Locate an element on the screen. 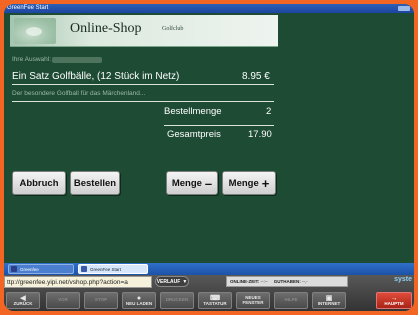 This screenshot has height=315, width=418. order-button: Bestellen is located at coordinates (95, 183).